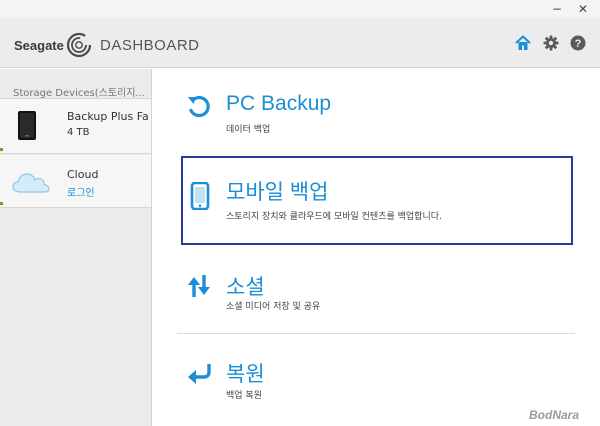 The image size is (600, 426). Describe the element at coordinates (81, 191) in the screenshot. I see `cloud-login-link: 로그인` at that location.